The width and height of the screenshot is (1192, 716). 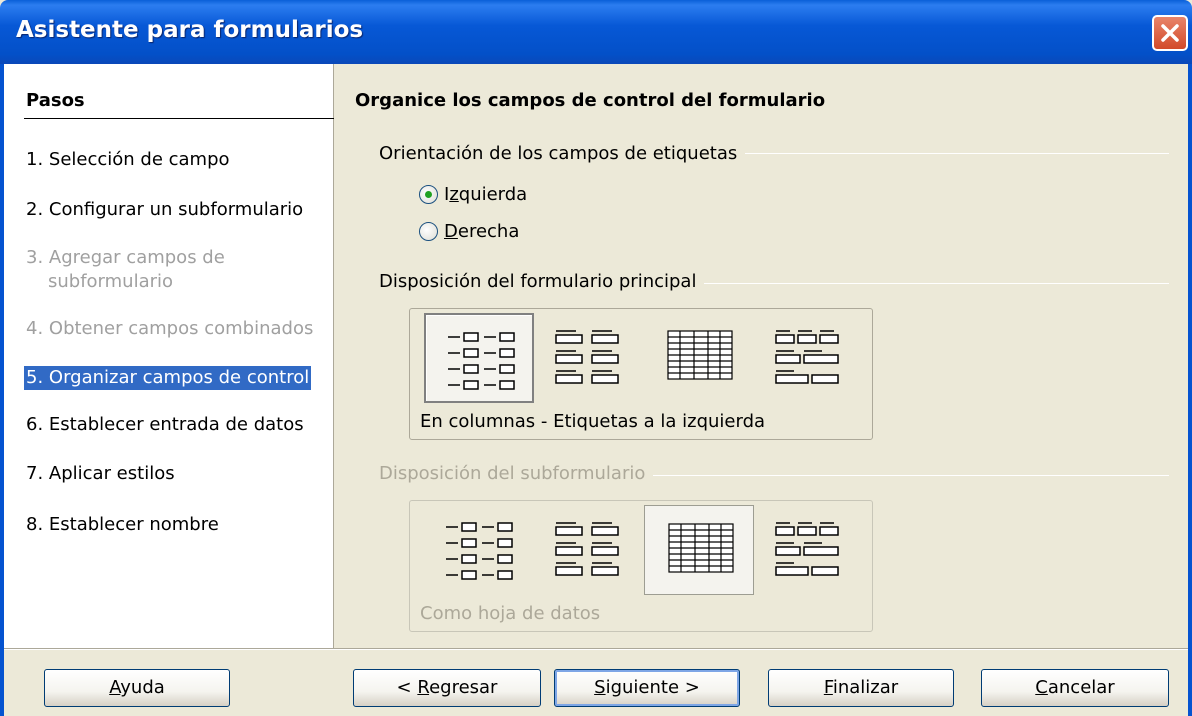 I want to click on main-layout-picker: En columnas - Etiquetas a la izquierda, so click(x=641, y=374).